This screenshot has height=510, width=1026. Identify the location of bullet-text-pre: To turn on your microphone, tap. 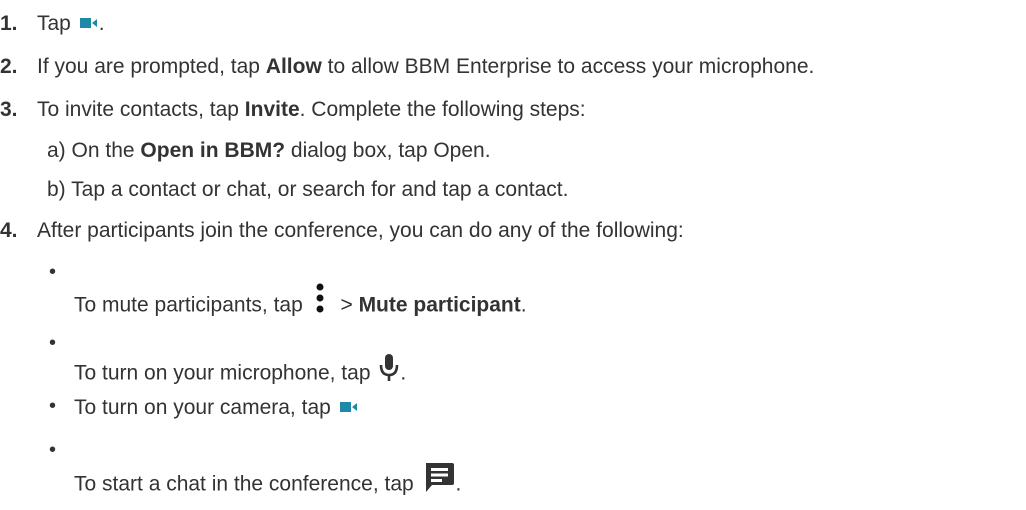
(225, 373).